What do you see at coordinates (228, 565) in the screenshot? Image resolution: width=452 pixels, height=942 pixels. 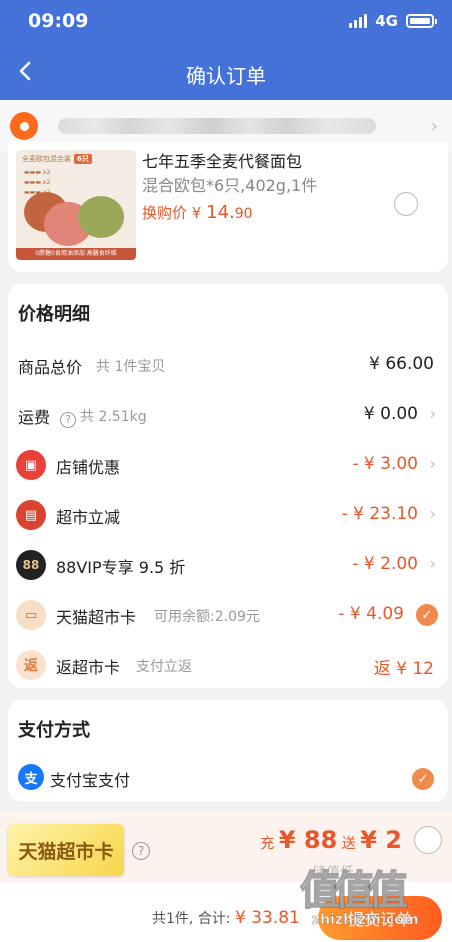 I see `row-88vip: 88 88VIP专享 9.5 折 - ¥ 2.00 ›` at bounding box center [228, 565].